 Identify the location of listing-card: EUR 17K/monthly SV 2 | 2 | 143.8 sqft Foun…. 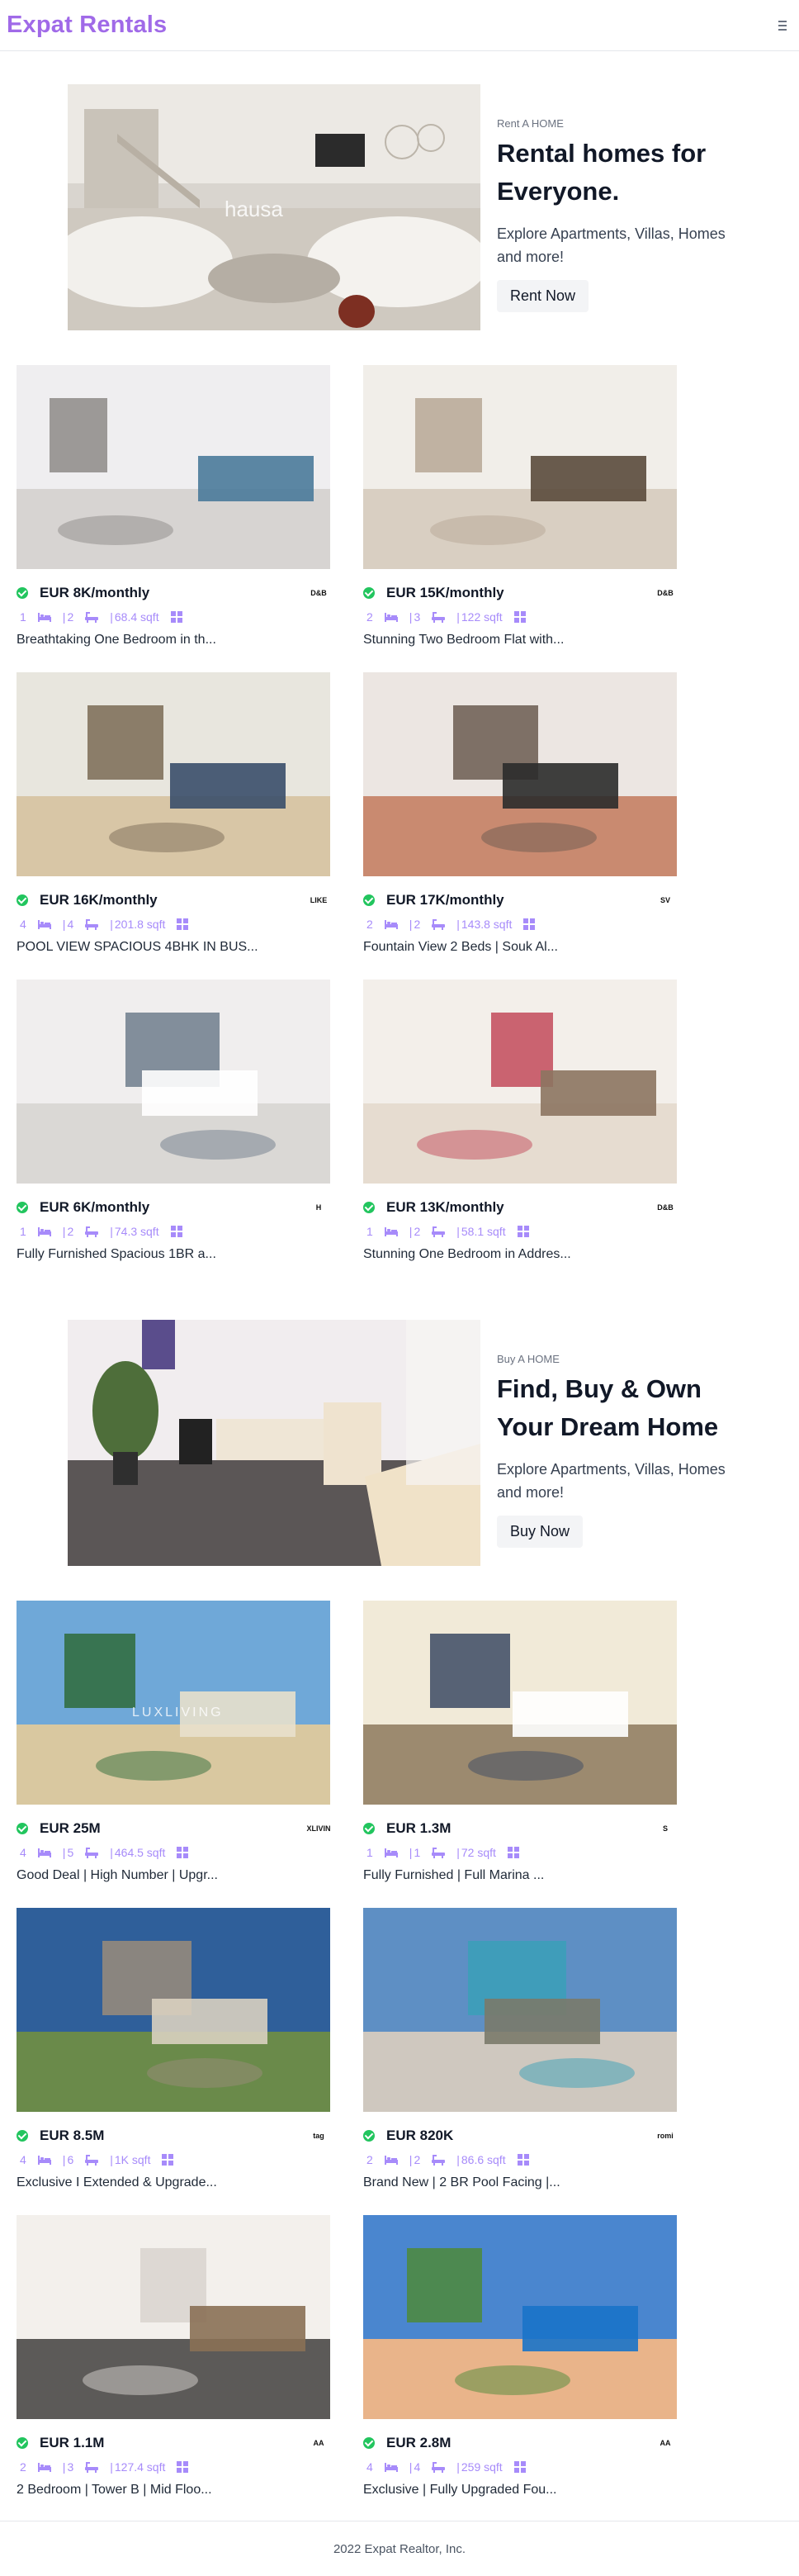
(520, 817).